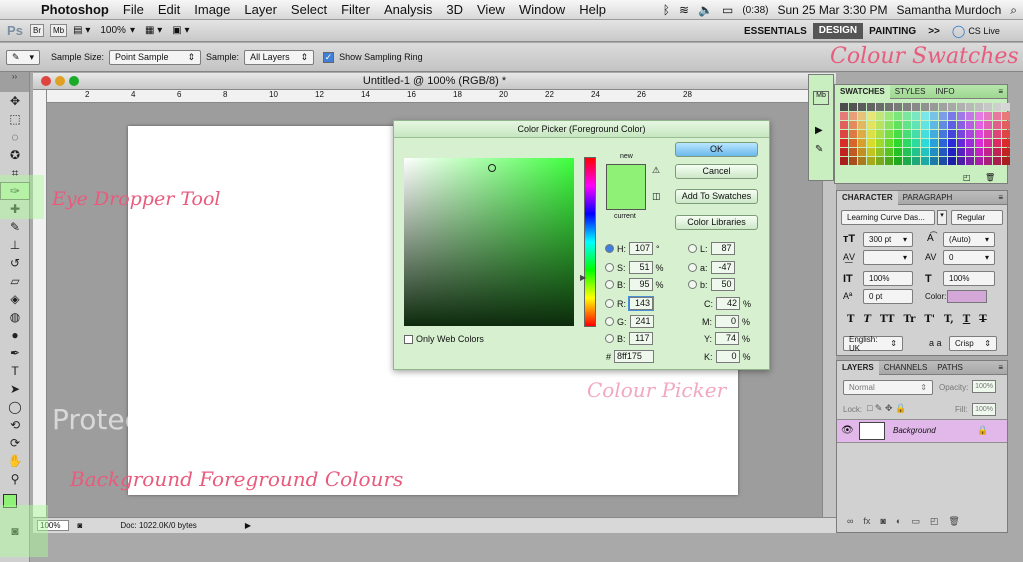 This screenshot has height=562, width=1023. Describe the element at coordinates (656, 170) in the screenshot. I see `gamut-warning-icon: ⚠` at that location.